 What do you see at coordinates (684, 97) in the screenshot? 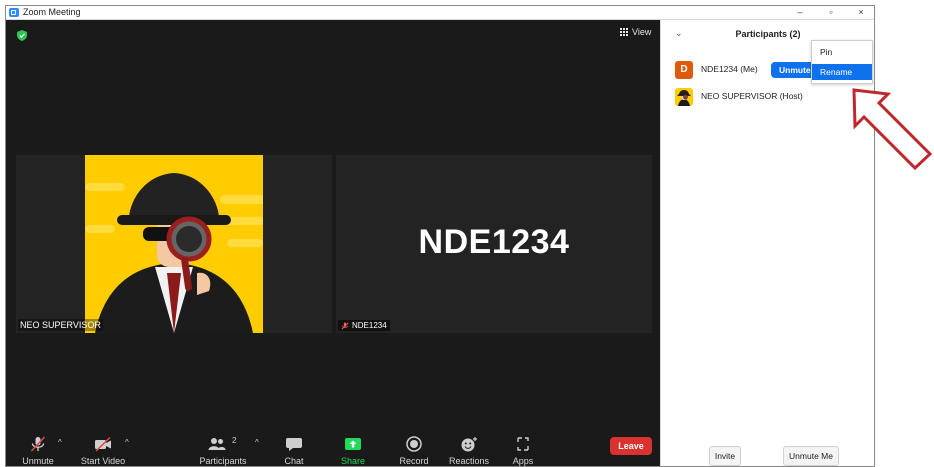
I see `participant-detective-avatar` at bounding box center [684, 97].